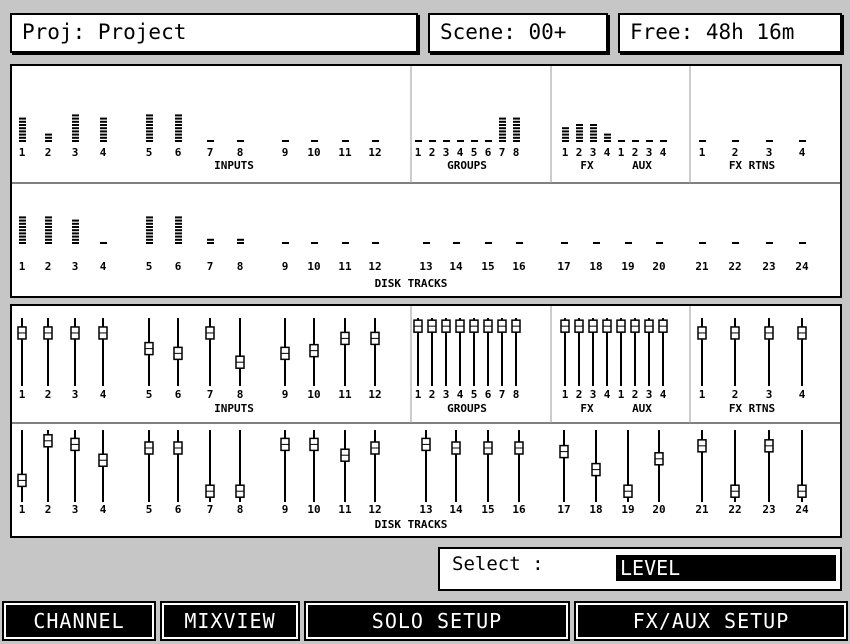  What do you see at coordinates (432, 394) in the screenshot?
I see `groups-fader-label: 2` at bounding box center [432, 394].